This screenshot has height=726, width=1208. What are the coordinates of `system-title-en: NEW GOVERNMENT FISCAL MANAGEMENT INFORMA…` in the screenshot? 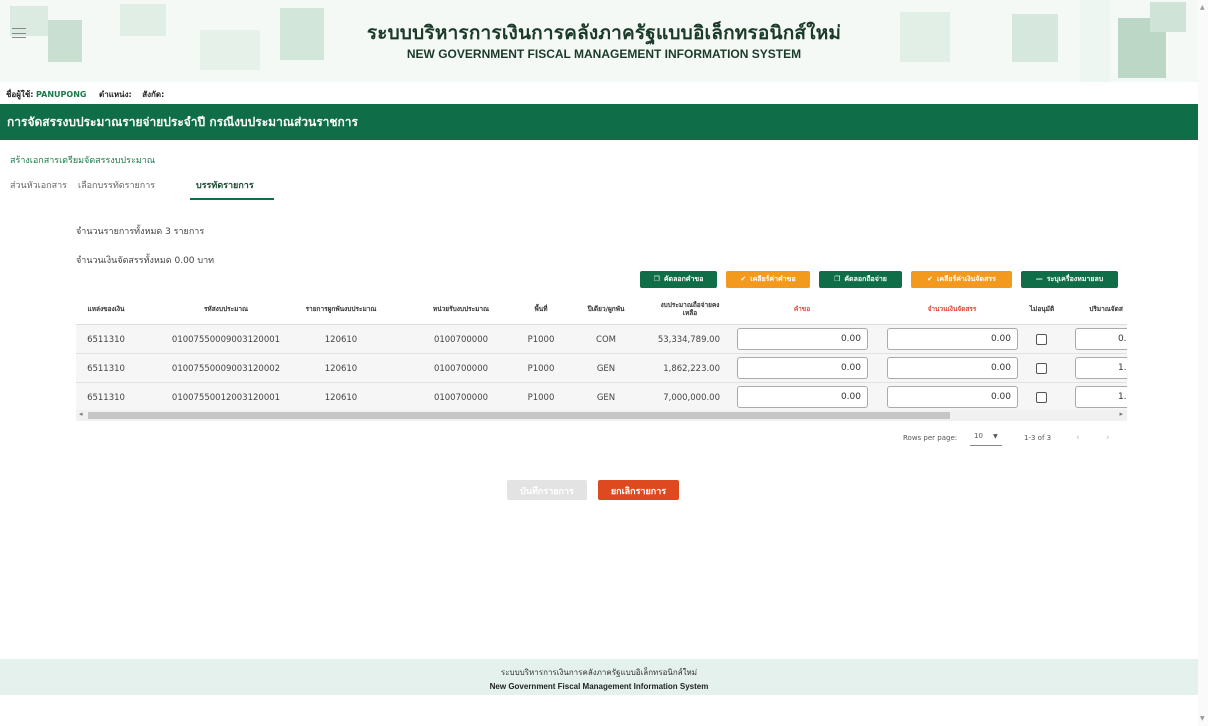 It's located at (604, 54).